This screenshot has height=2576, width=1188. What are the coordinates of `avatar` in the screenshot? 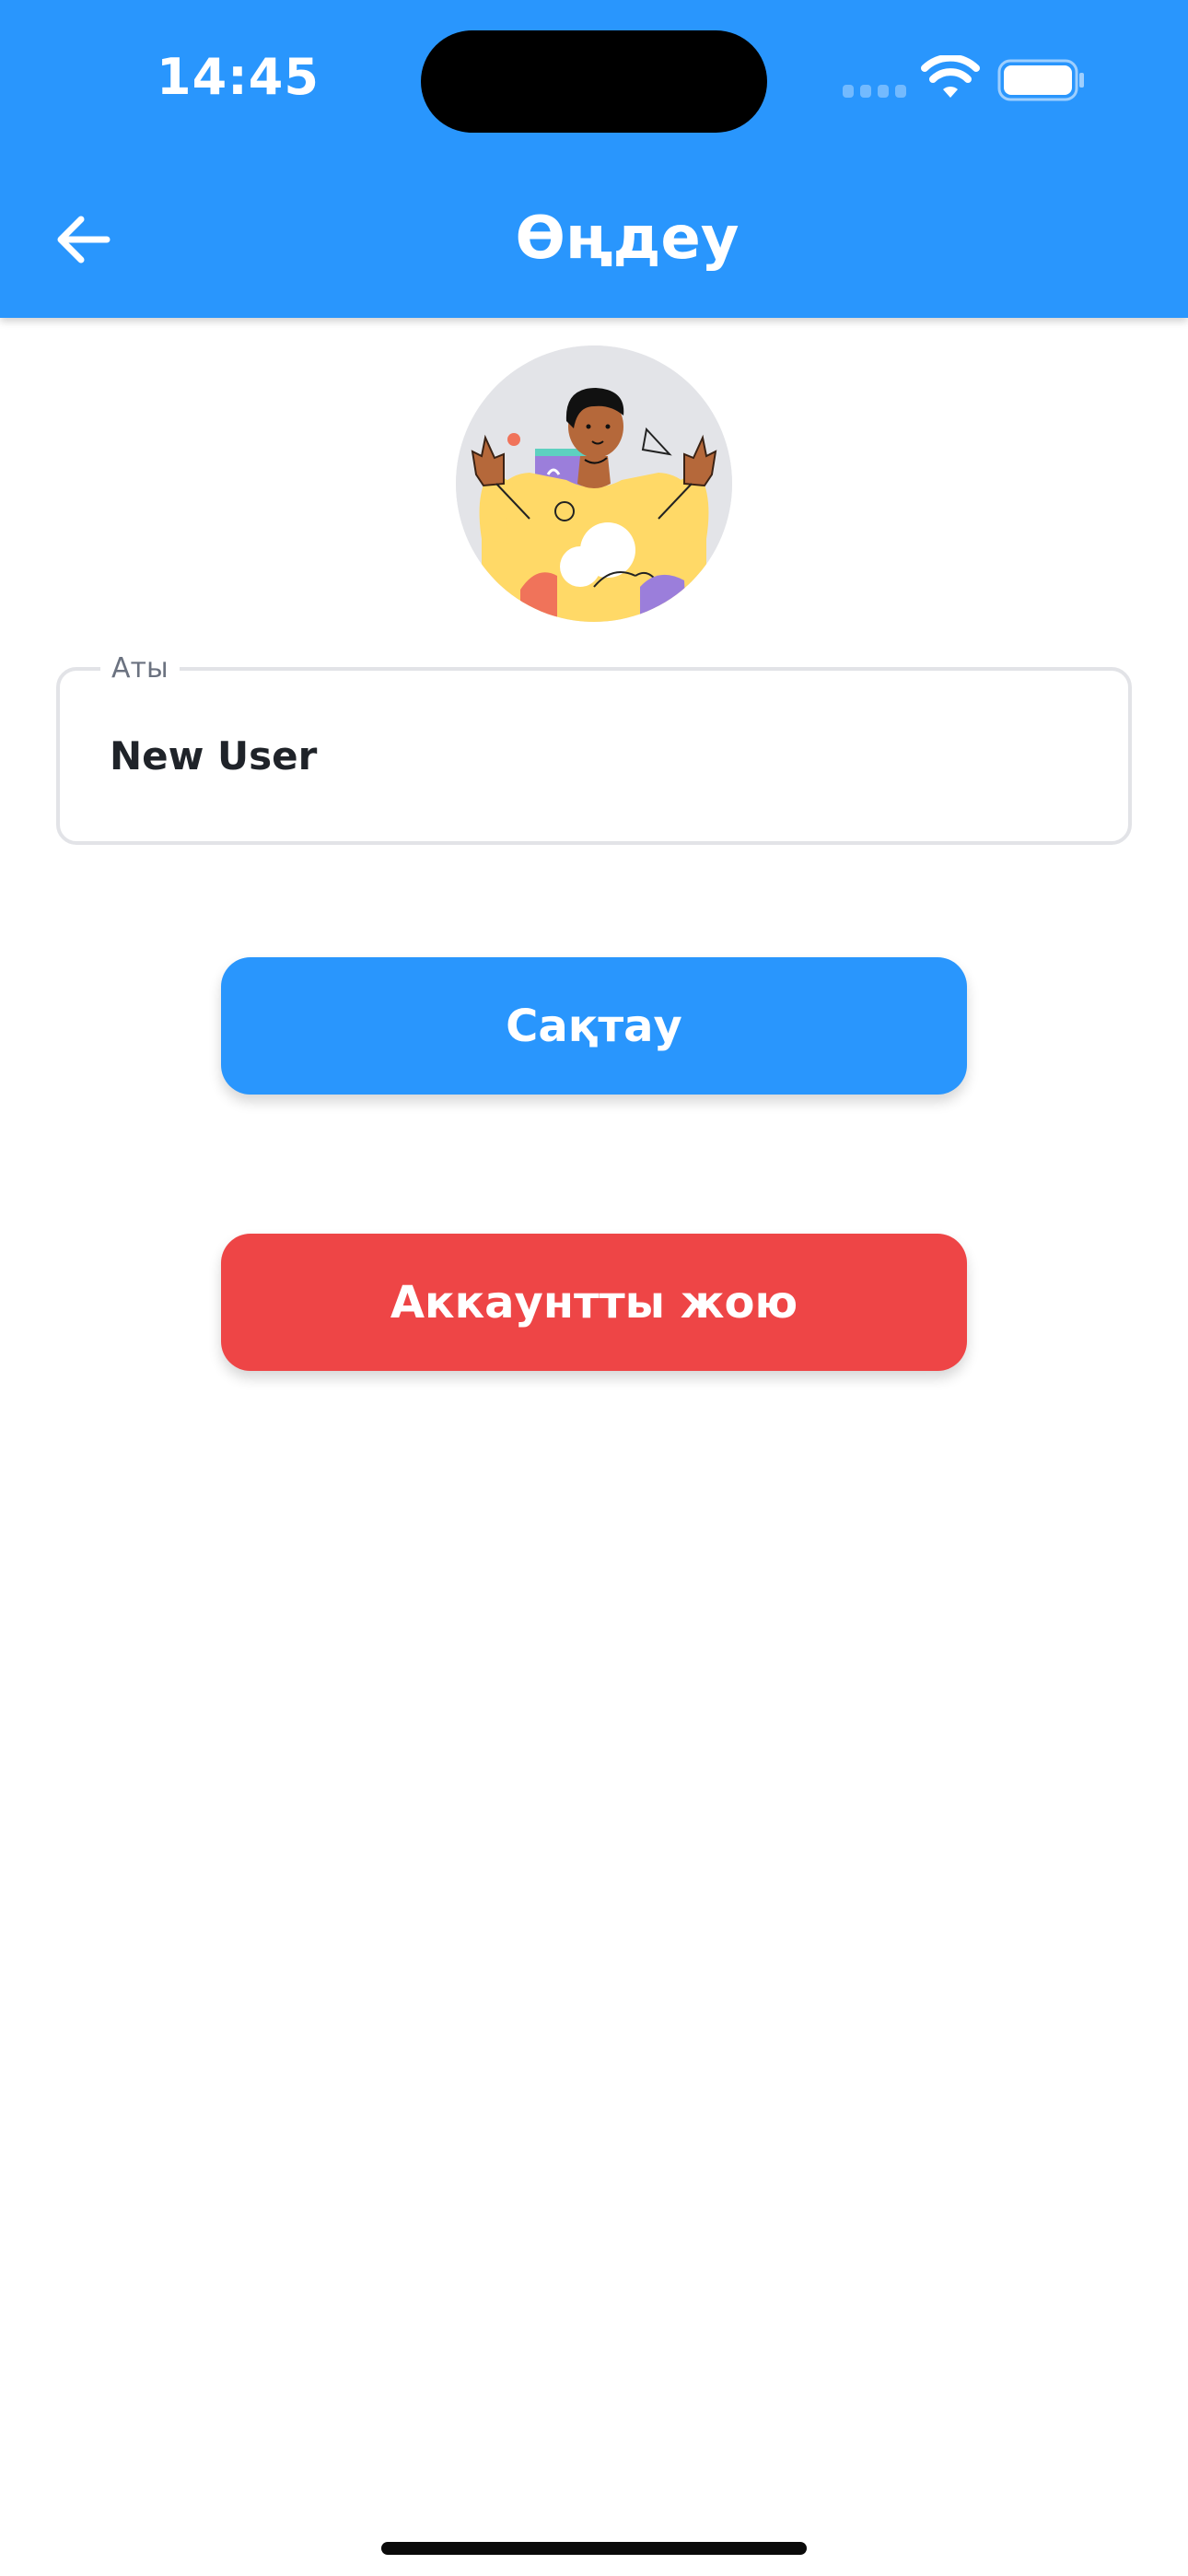 It's located at (594, 484).